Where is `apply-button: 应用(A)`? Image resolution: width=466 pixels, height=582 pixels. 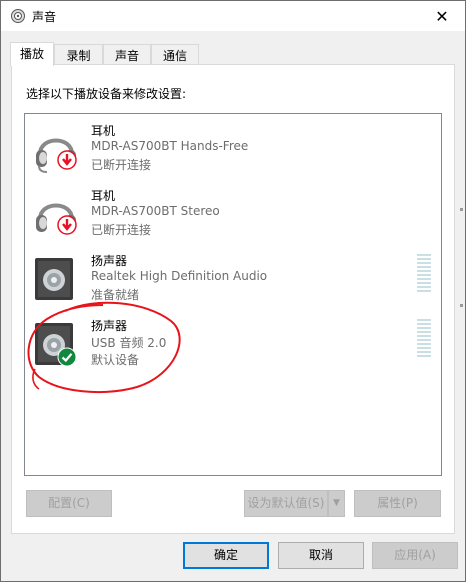 apply-button: 应用(A) is located at coordinates (415, 555).